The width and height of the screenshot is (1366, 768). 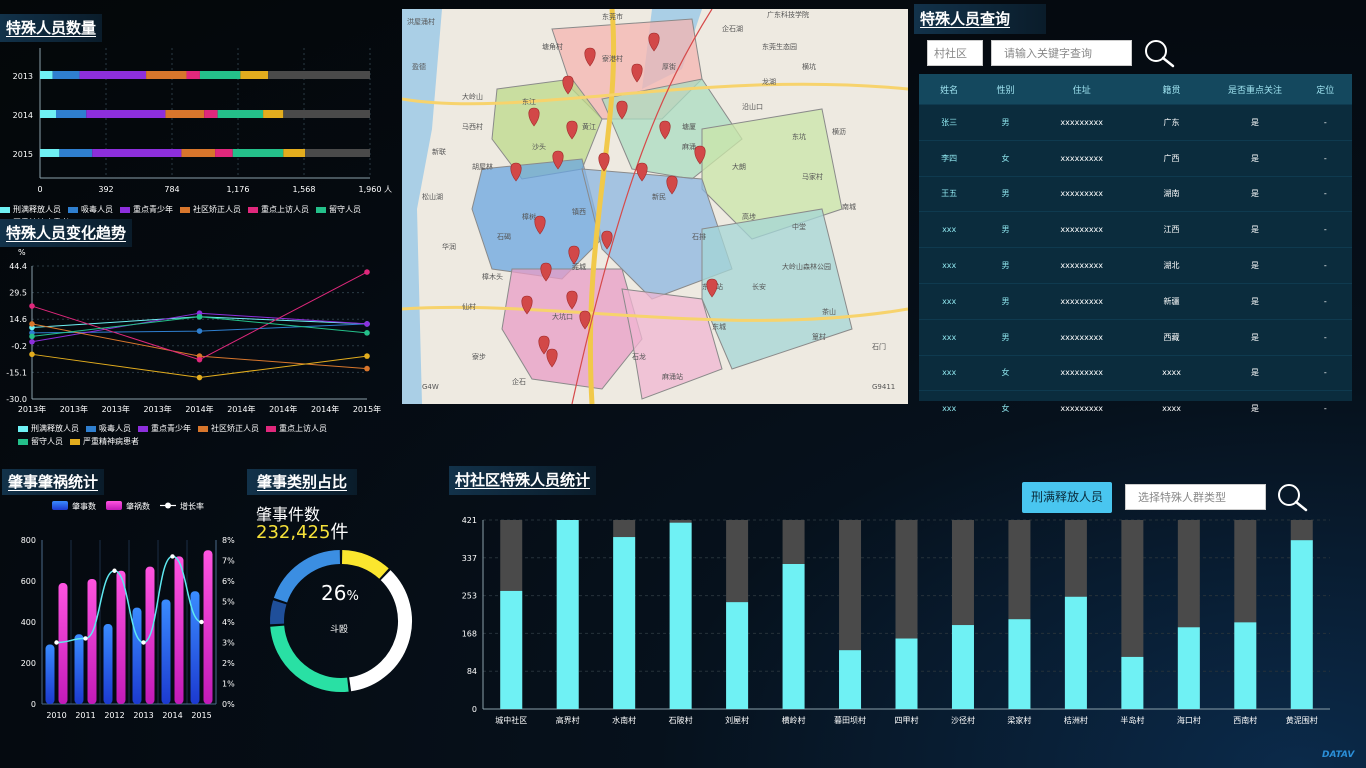 What do you see at coordinates (340, 593) in the screenshot?
I see `donut-percent: 26%` at bounding box center [340, 593].